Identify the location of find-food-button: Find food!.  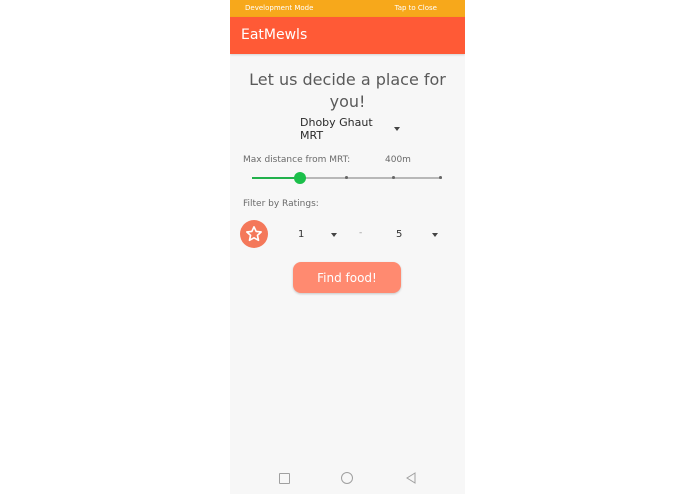
(347, 277).